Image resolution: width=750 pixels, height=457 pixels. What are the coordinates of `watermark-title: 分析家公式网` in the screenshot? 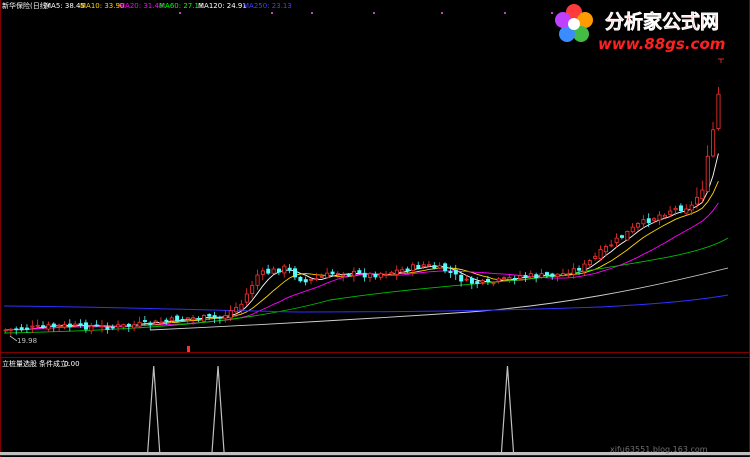 It's located at (662, 21).